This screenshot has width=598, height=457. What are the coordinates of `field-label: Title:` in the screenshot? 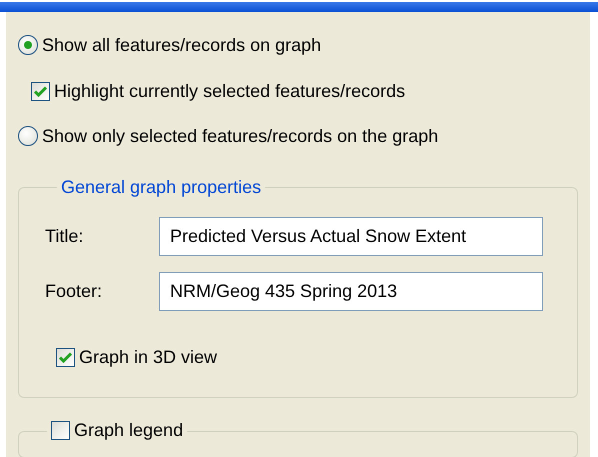 It's located at (64, 236).